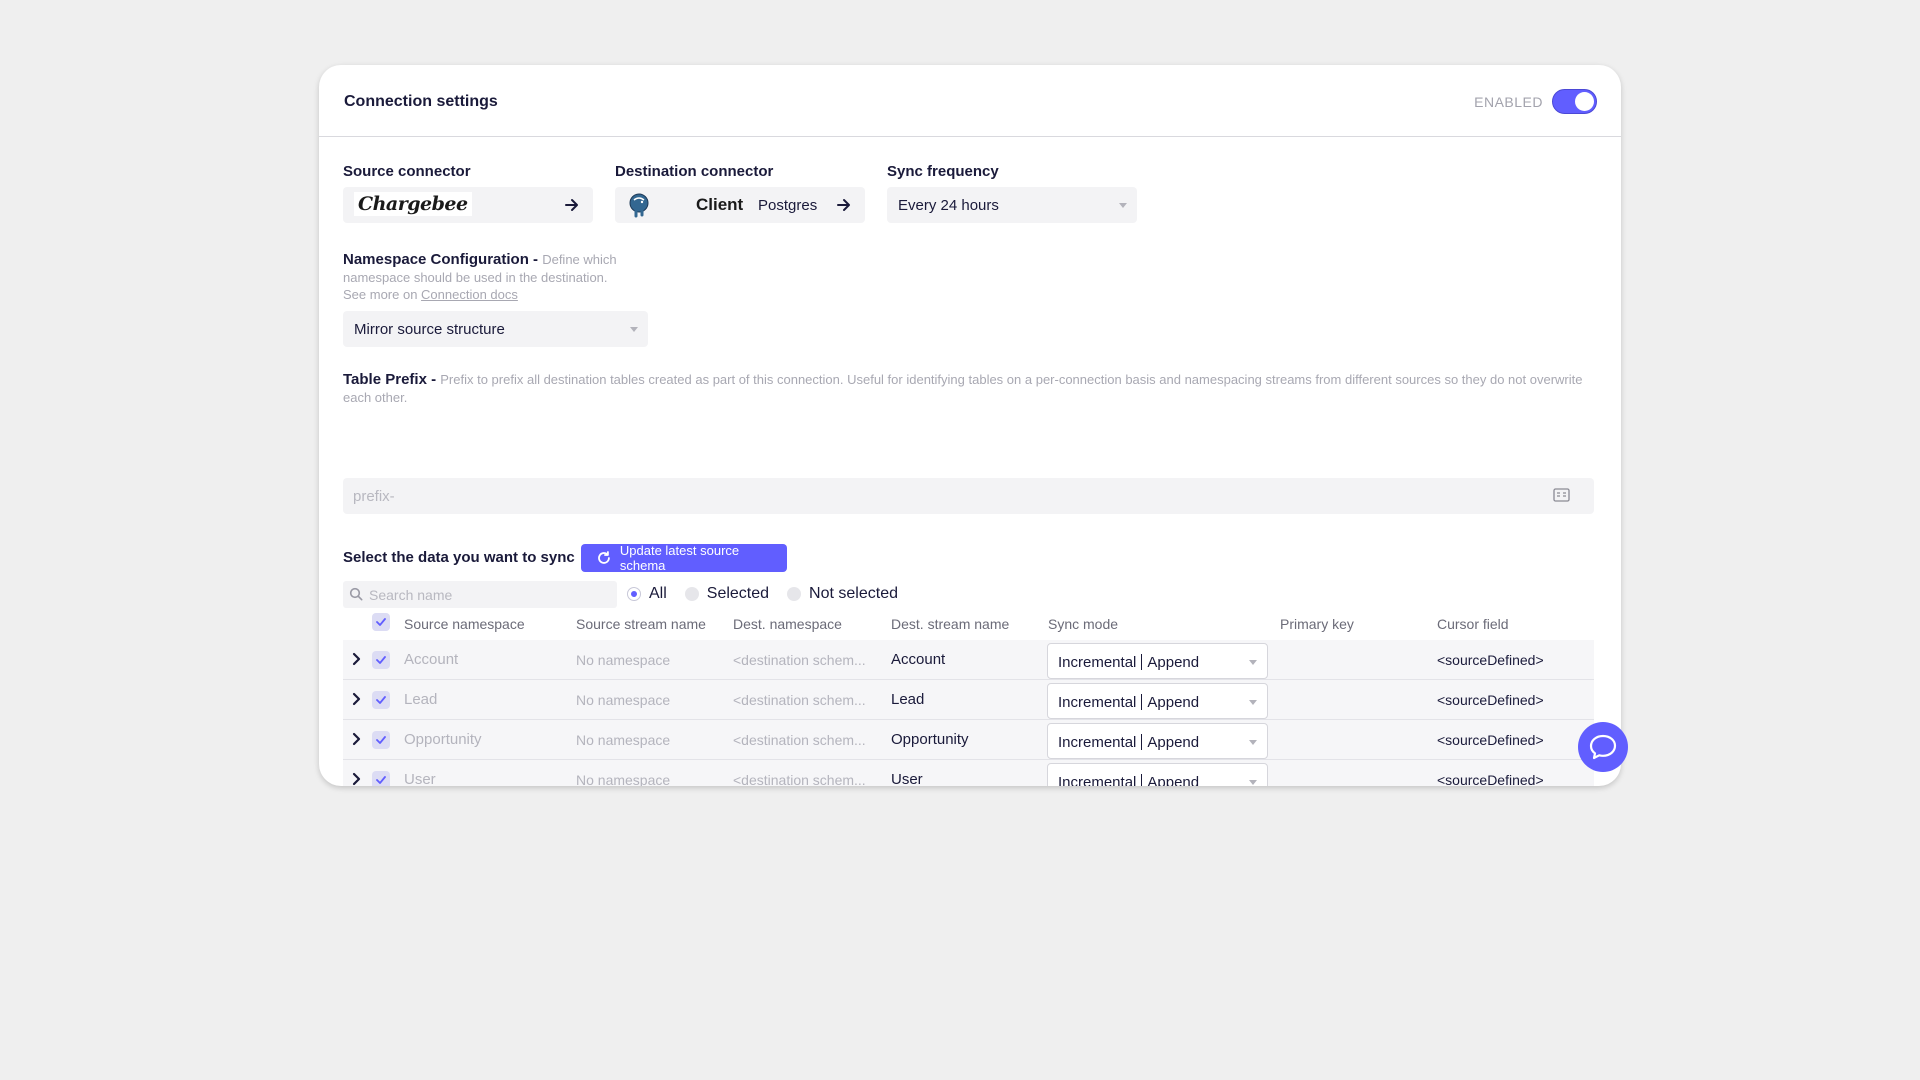 The image size is (1920, 1080). I want to click on namespace-select: Mirror source structure, so click(495, 329).